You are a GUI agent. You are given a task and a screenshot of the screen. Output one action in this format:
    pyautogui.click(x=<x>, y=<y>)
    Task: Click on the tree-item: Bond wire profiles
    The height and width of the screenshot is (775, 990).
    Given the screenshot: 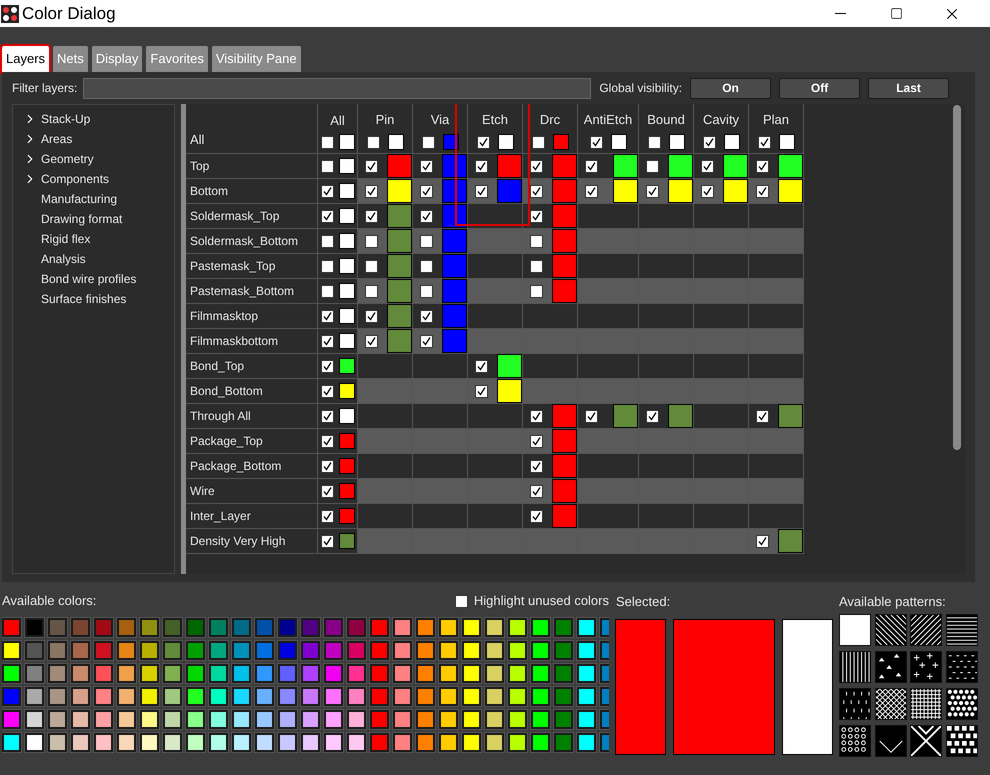 What is the action you would take?
    pyautogui.click(x=88, y=279)
    